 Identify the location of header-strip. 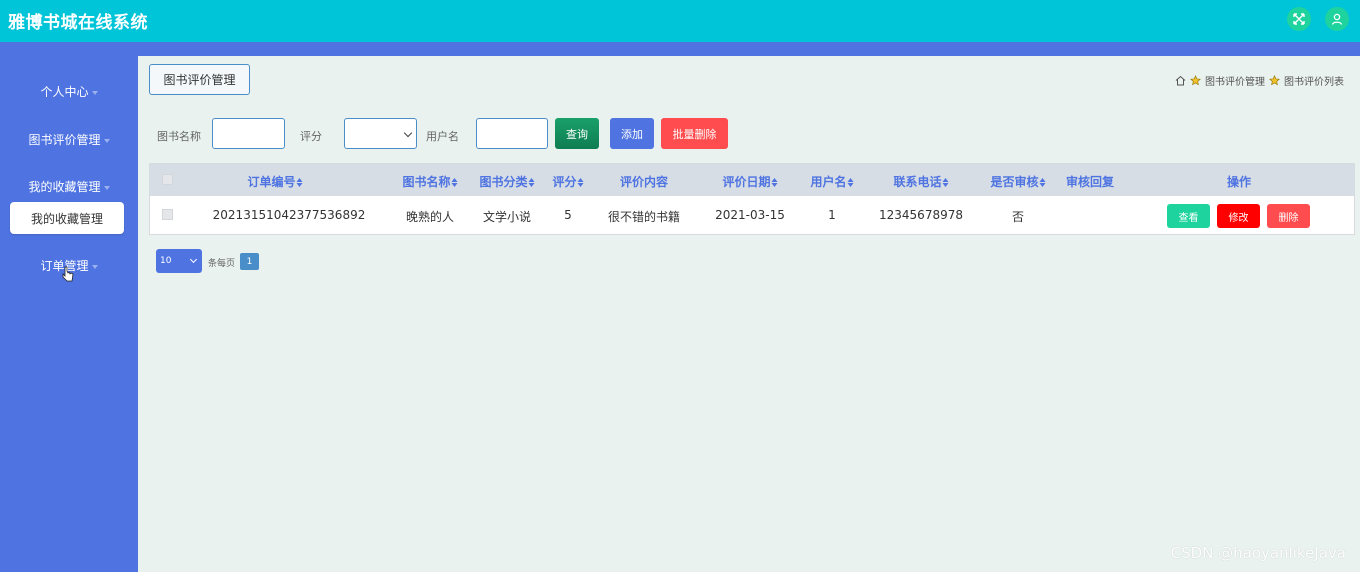
(680, 49).